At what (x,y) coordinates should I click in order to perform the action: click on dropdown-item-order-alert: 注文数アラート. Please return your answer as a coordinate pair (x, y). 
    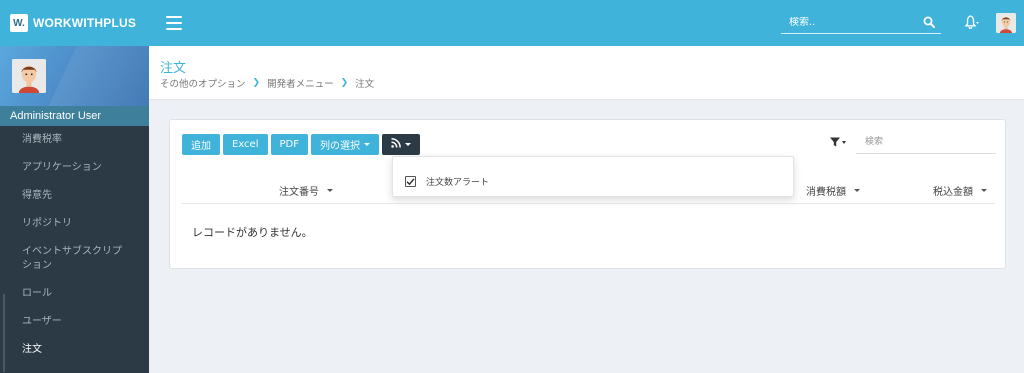
    Looking at the image, I should click on (447, 181).